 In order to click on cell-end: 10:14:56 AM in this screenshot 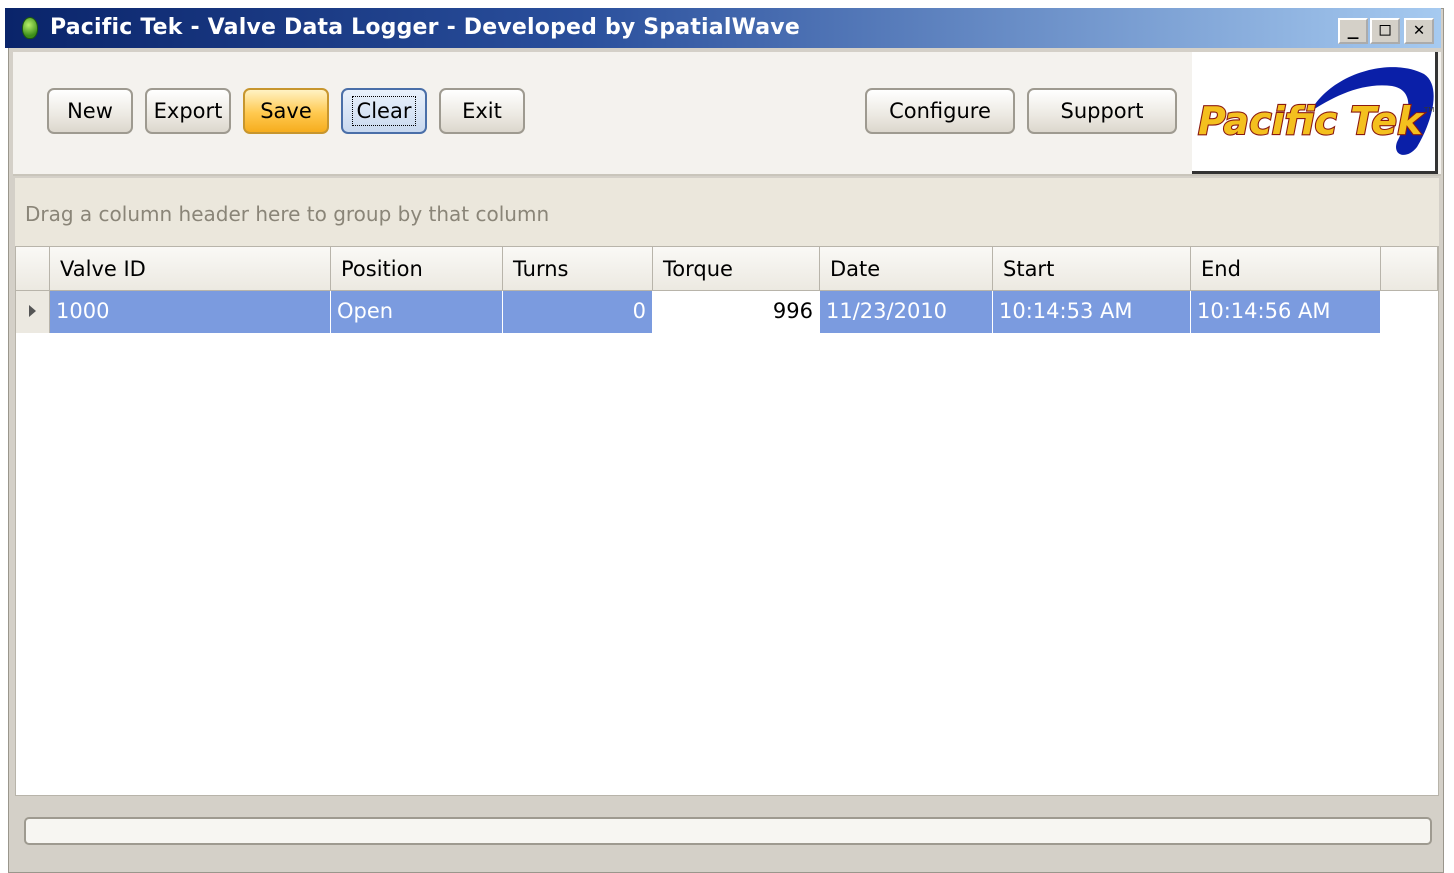, I will do `click(1286, 312)`.